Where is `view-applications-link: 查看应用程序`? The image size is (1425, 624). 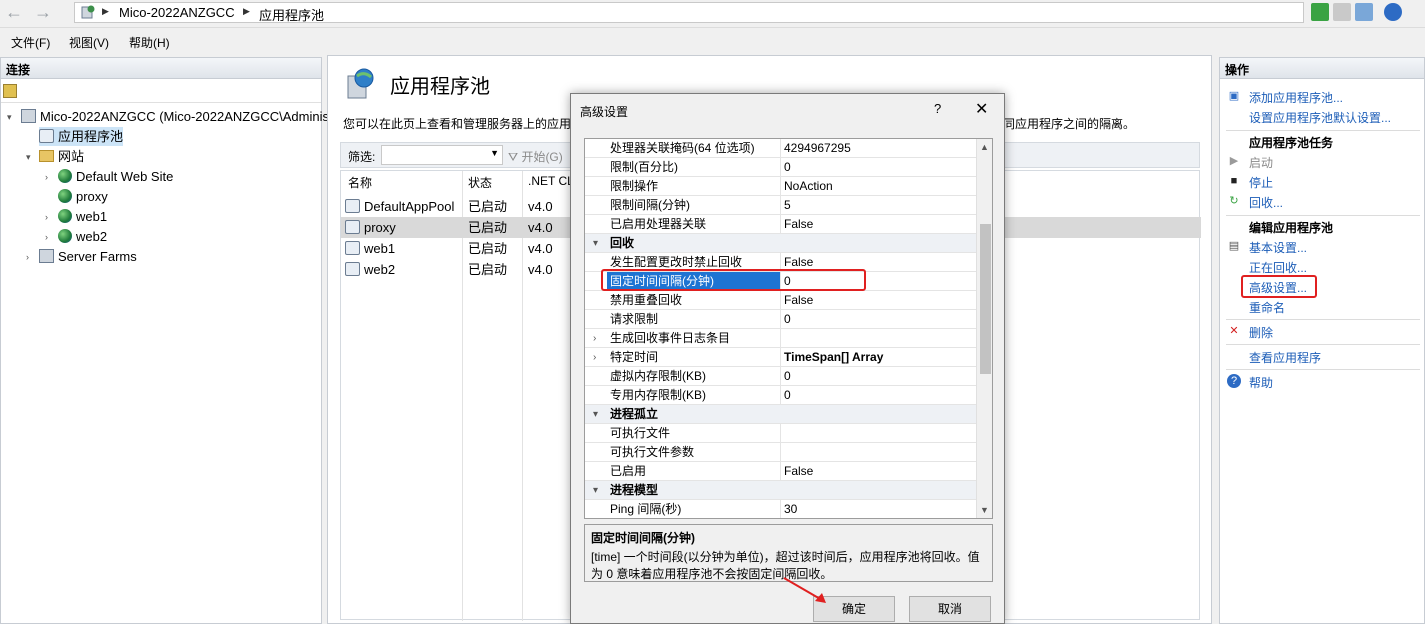
view-applications-link: 查看应用程序 is located at coordinates (1285, 357).